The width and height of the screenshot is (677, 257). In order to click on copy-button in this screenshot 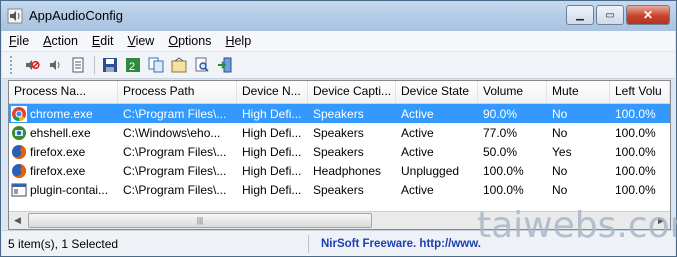, I will do `click(156, 65)`.